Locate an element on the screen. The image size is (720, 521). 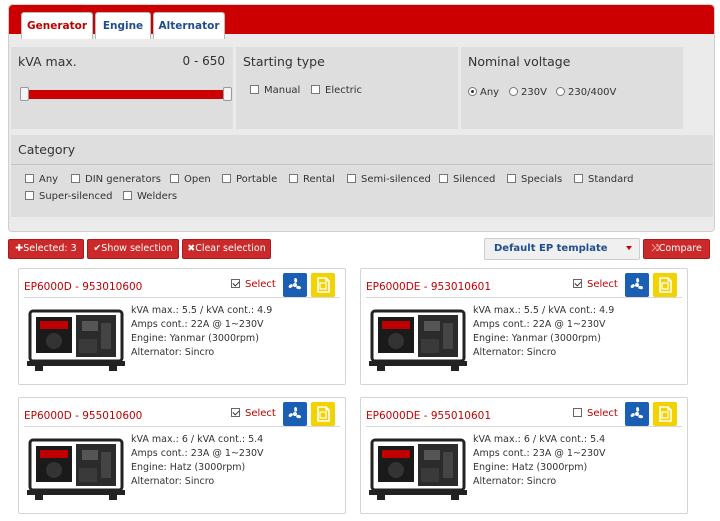
category-specials-checkbox is located at coordinates (511, 178).